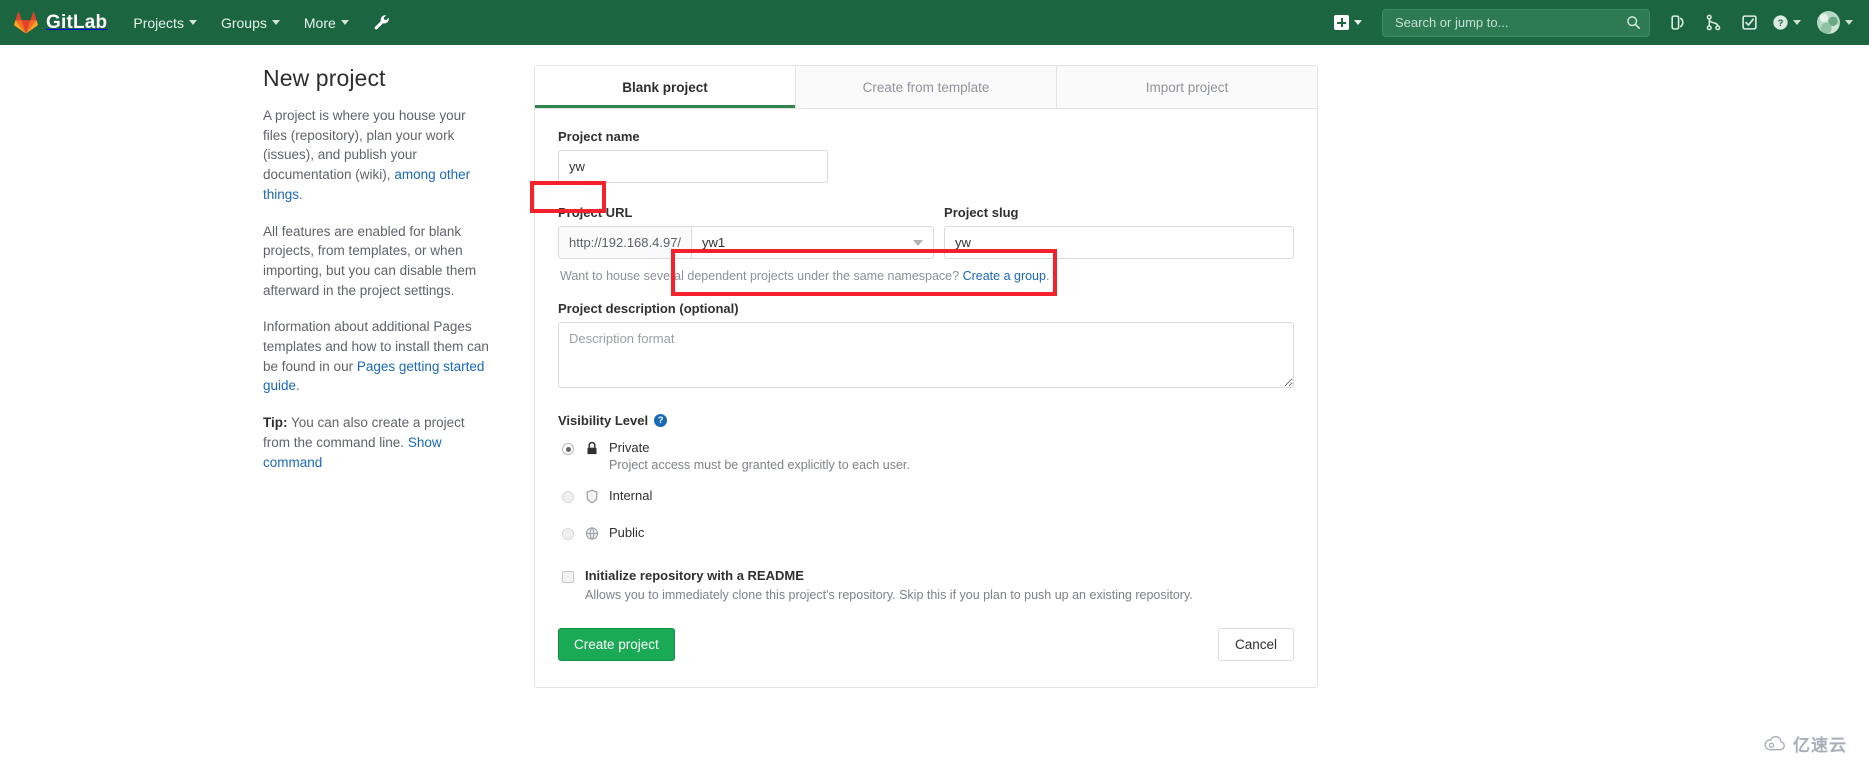 This screenshot has height=770, width=1869. I want to click on tab-import-project: Import project, so click(1187, 87).